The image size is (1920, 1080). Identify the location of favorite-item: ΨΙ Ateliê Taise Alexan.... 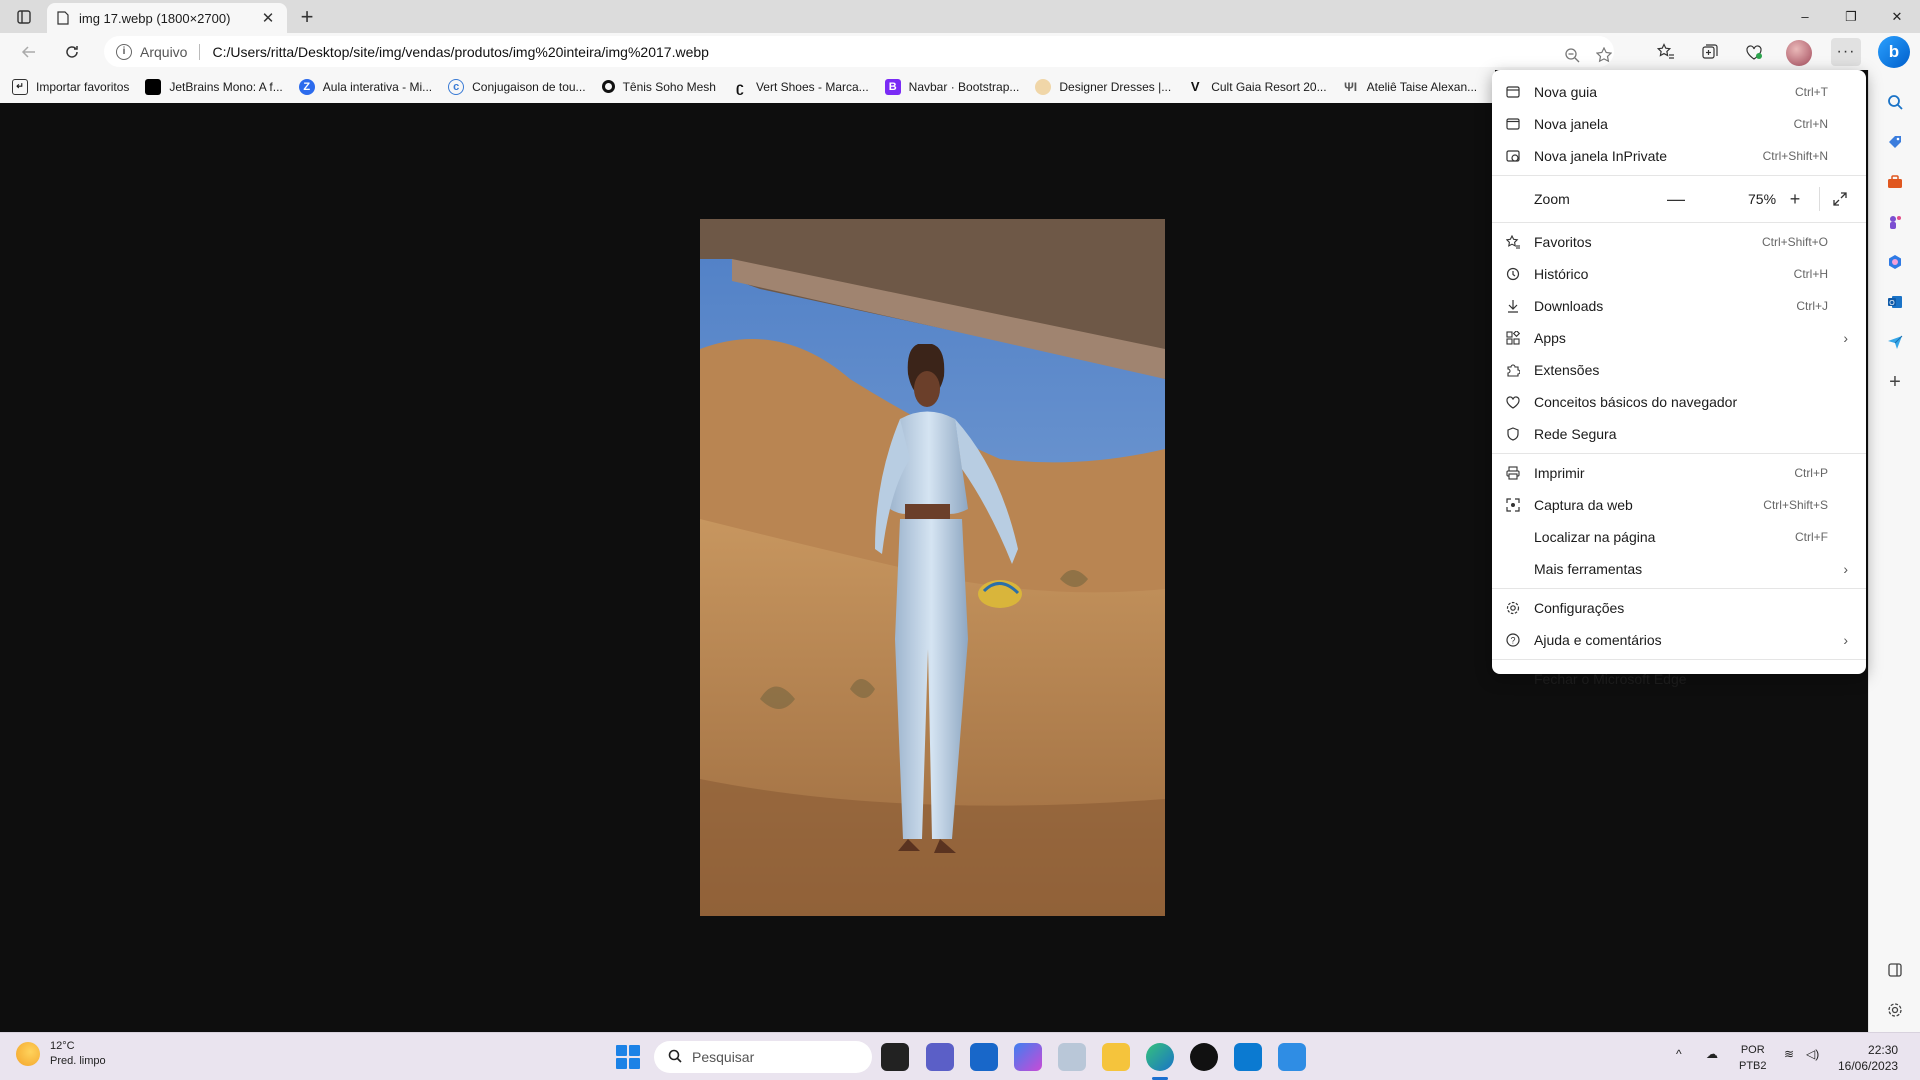
(1410, 87).